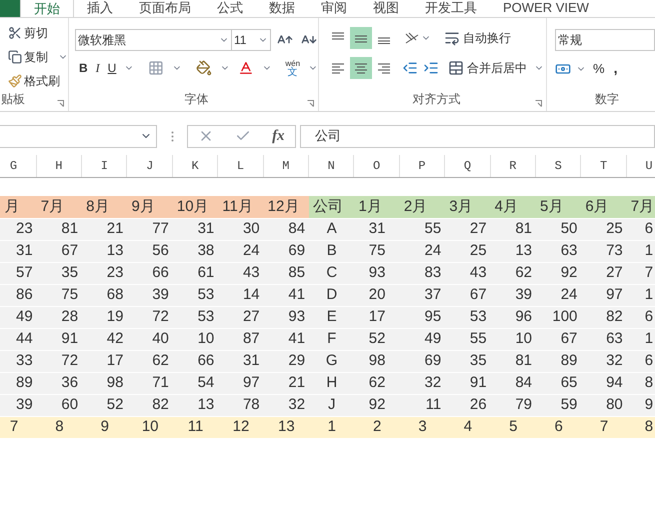 The width and height of the screenshot is (655, 510). What do you see at coordinates (38, 33) in the screenshot?
I see `cut-button: 剪切` at bounding box center [38, 33].